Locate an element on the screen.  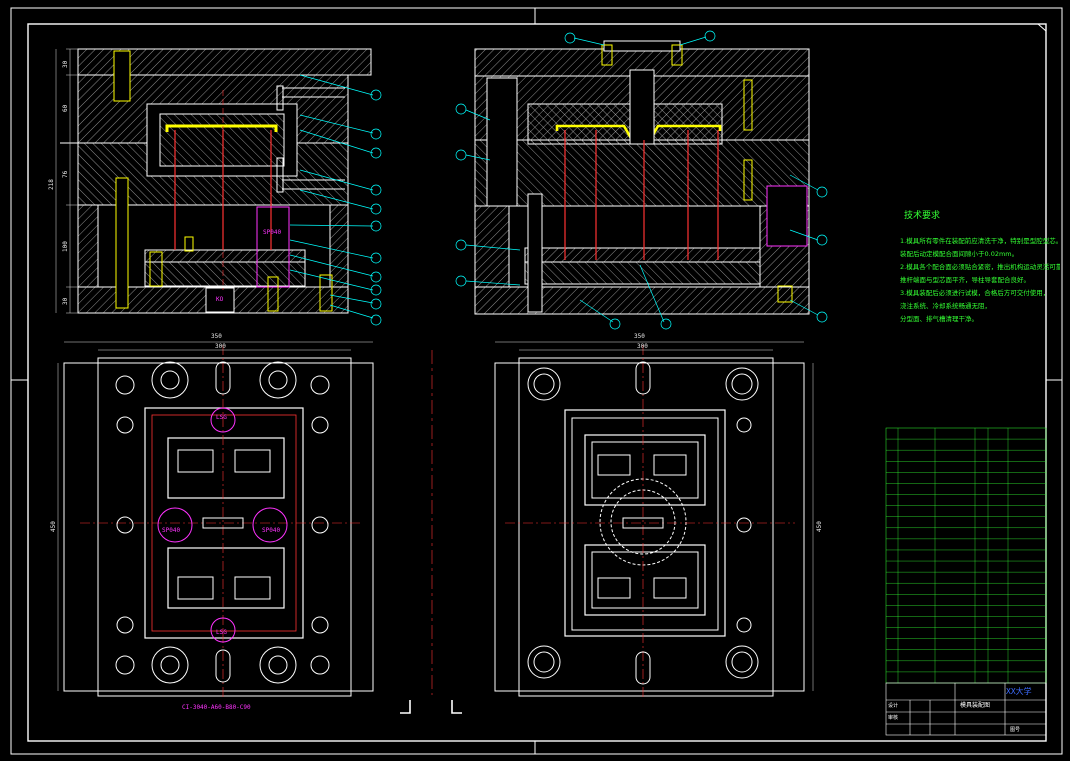
label-ld-bottom: LSG is located at coordinates (221, 632).